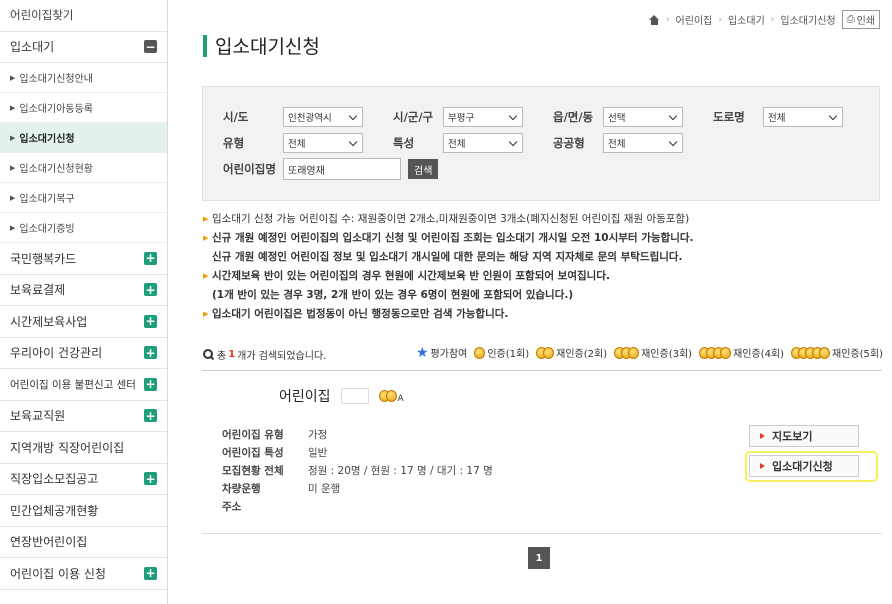 This screenshot has width=892, height=604. I want to click on public-label: 공공형, so click(569, 143).